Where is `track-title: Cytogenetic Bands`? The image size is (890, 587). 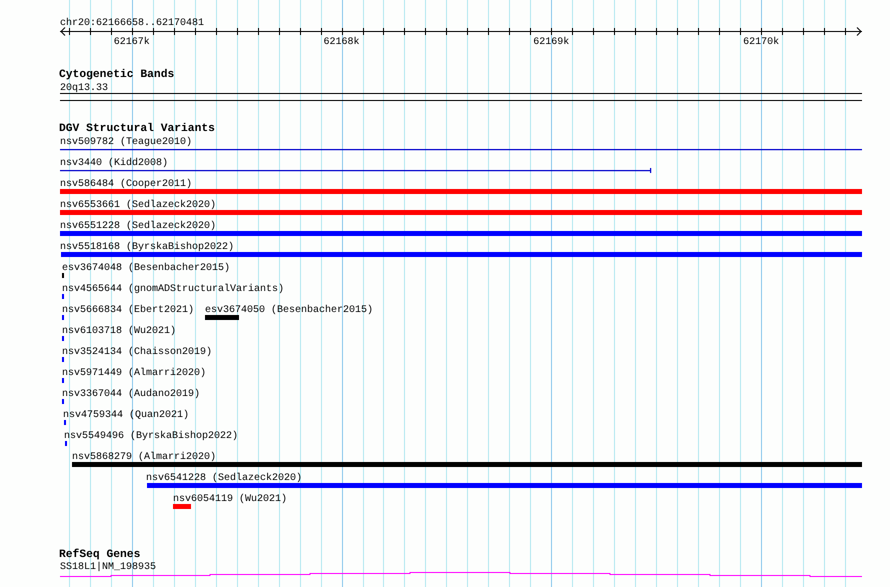
track-title: Cytogenetic Bands is located at coordinates (116, 75).